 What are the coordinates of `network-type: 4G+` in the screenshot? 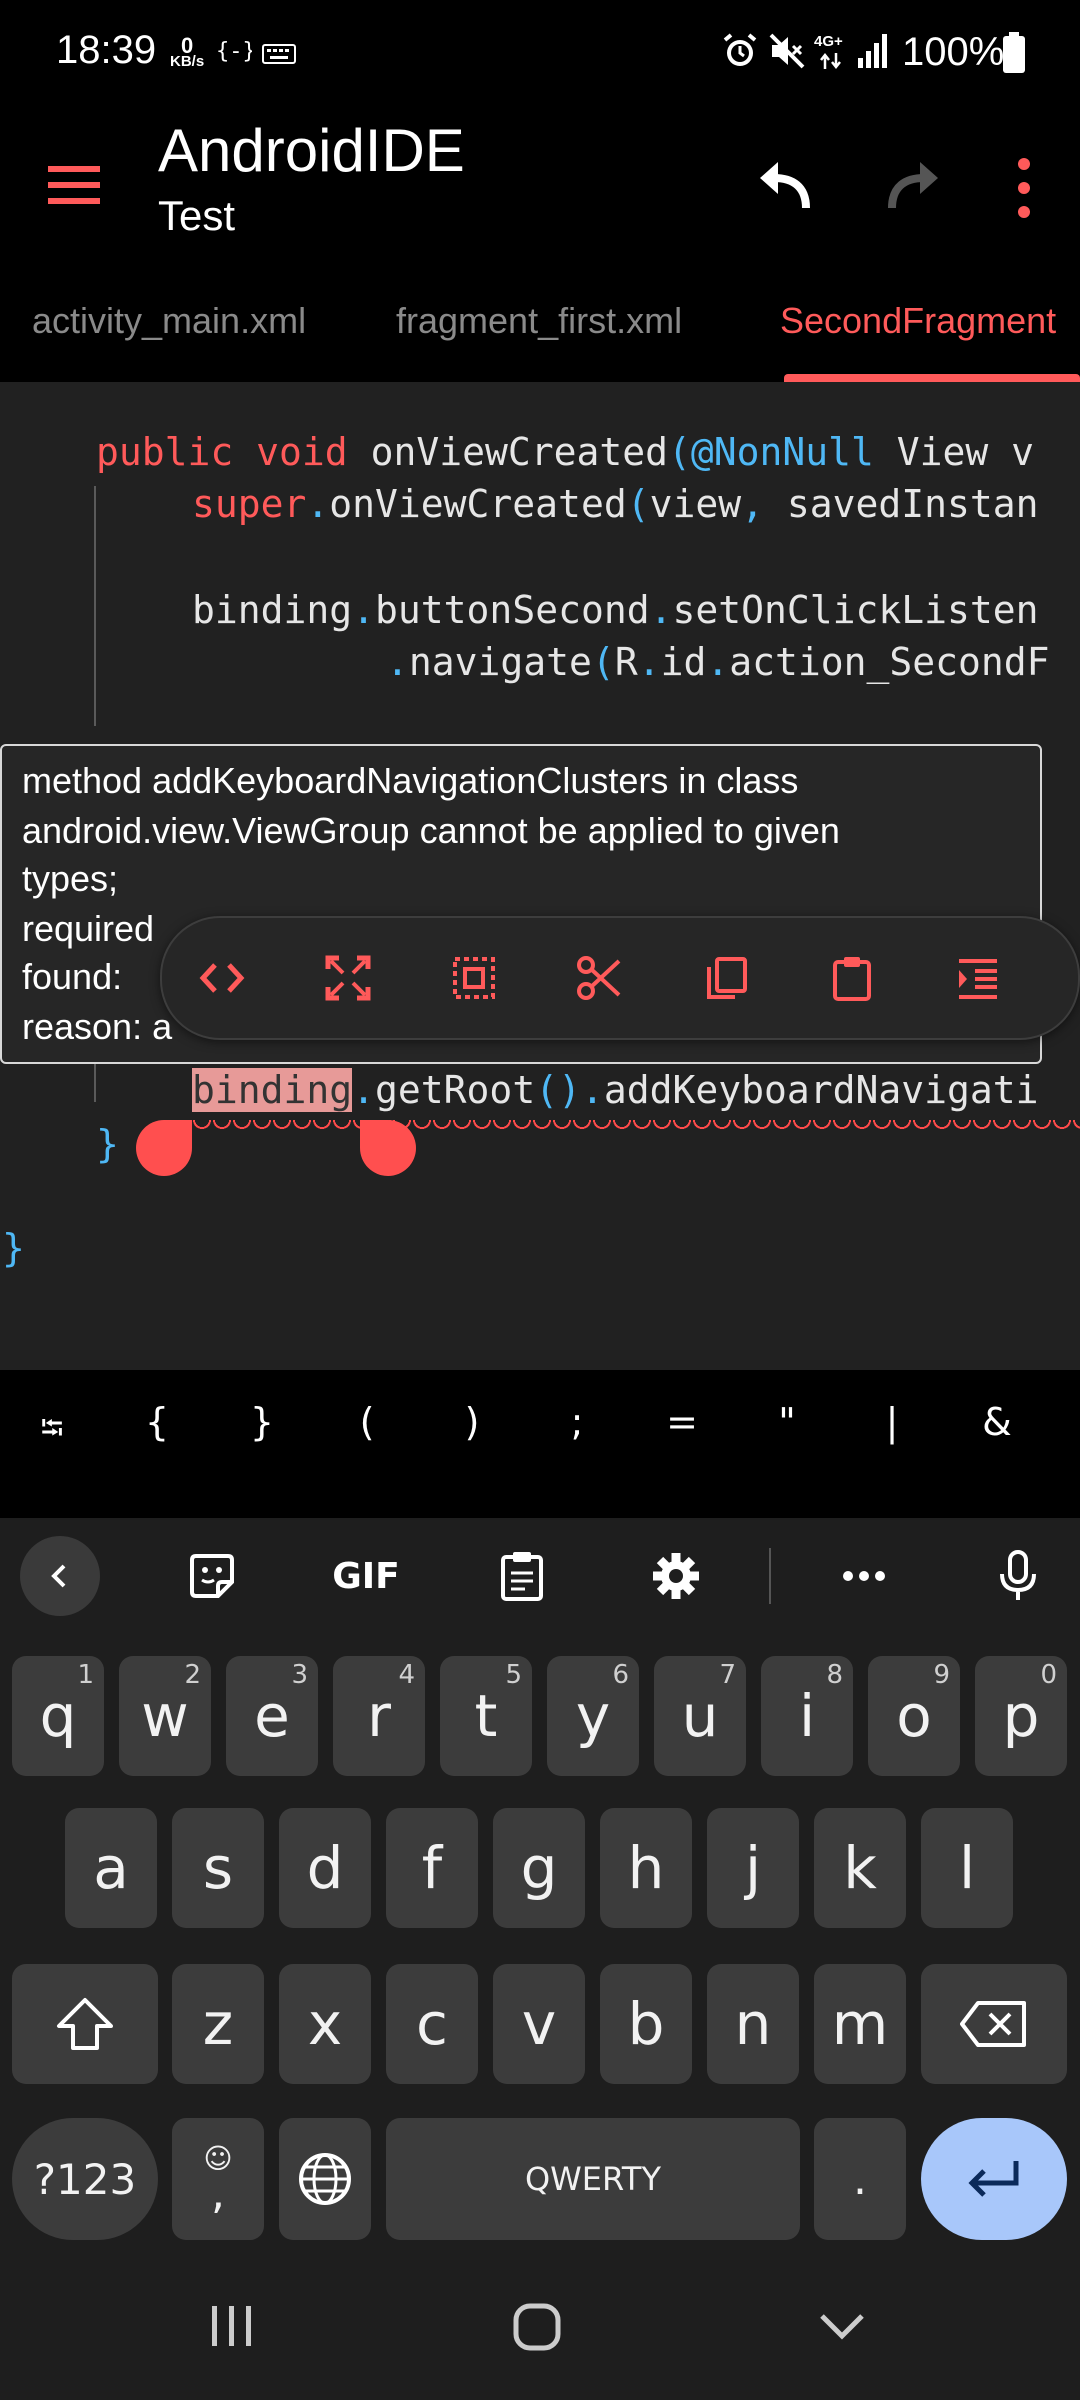 It's located at (828, 41).